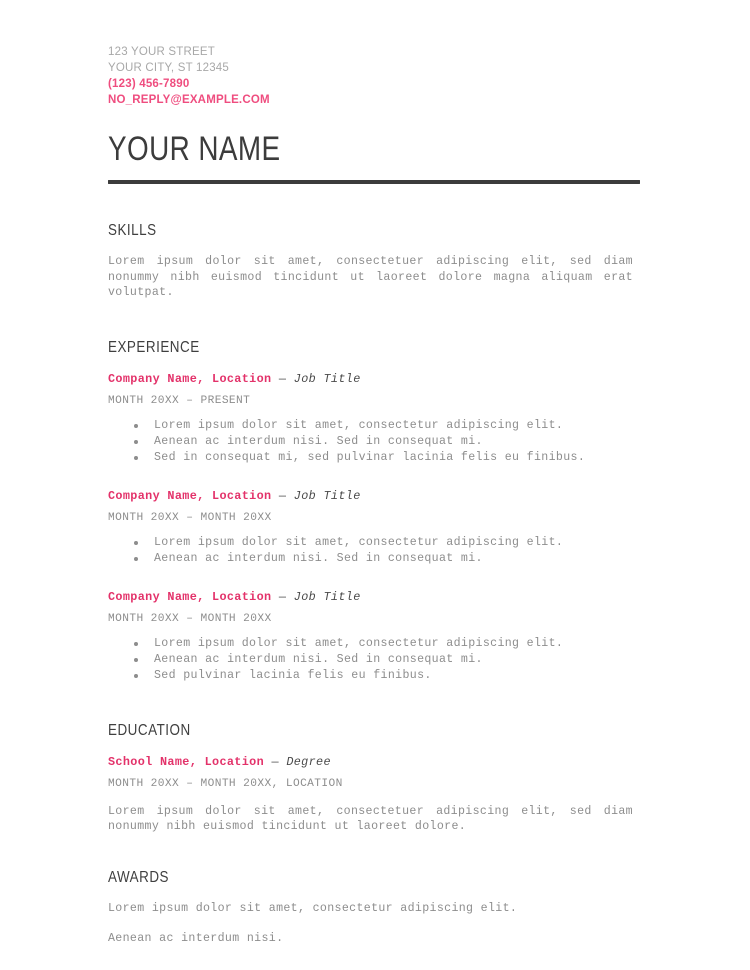 The width and height of the screenshot is (750, 970). I want to click on contact-city-state-zip: YOUR CITY, ST 12345, so click(168, 68).